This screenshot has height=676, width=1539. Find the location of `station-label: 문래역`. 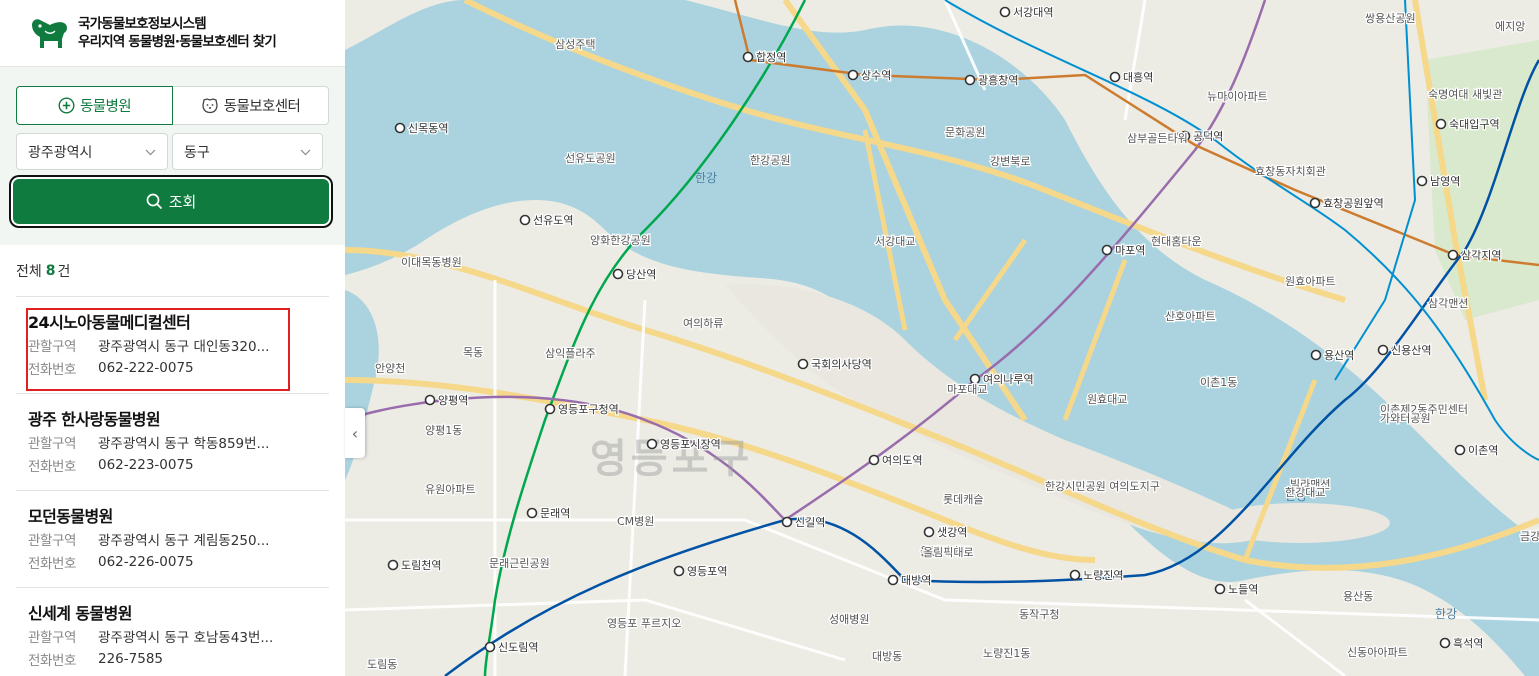

station-label: 문래역 is located at coordinates (555, 513).